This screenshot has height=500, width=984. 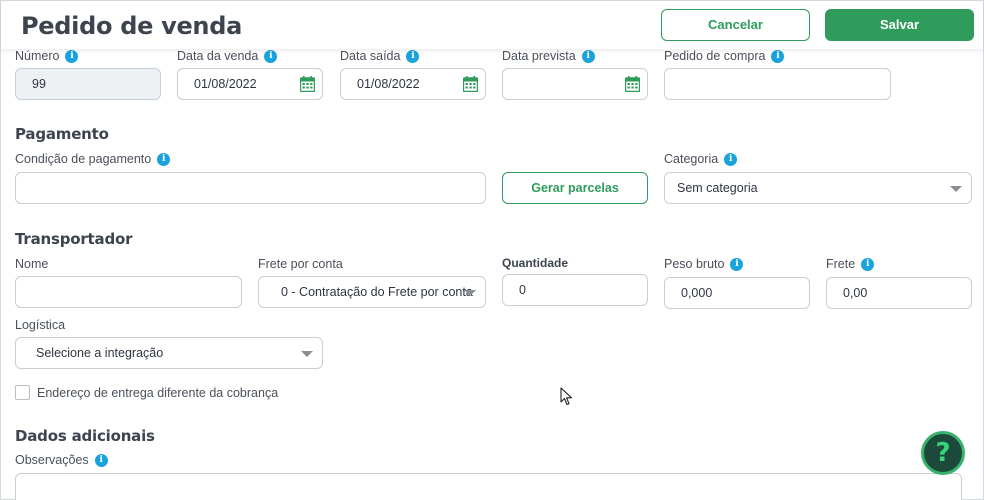 I want to click on condicao-pagamento-label-text: Condição de pagamento, so click(x=83, y=159).